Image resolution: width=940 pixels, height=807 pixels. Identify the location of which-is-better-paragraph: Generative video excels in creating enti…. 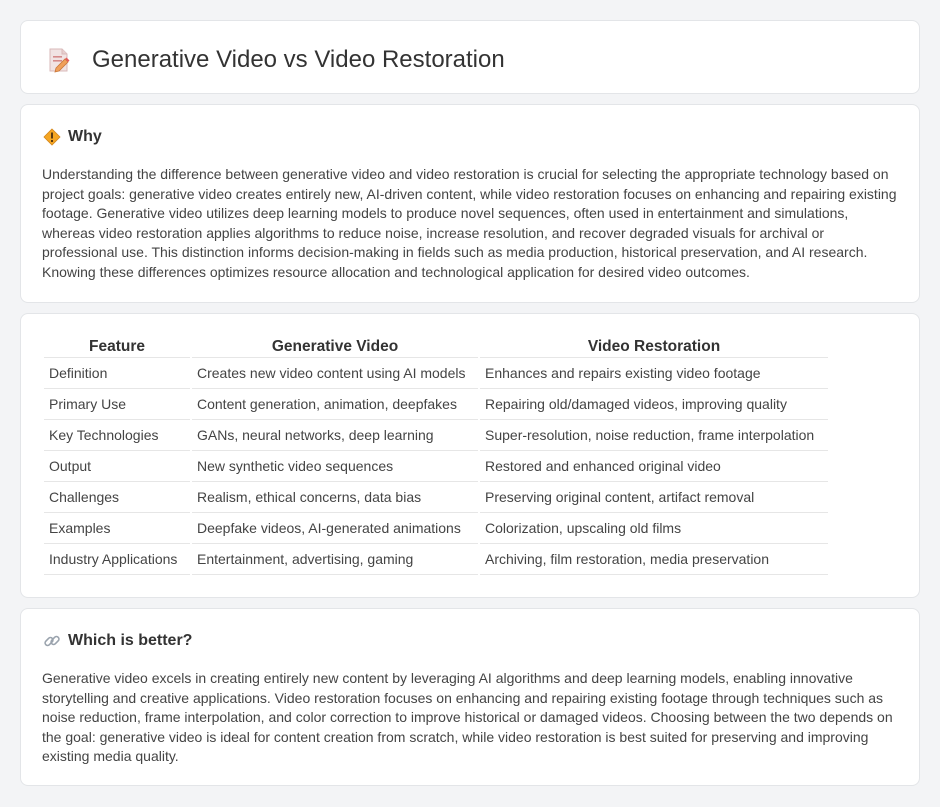
(467, 717).